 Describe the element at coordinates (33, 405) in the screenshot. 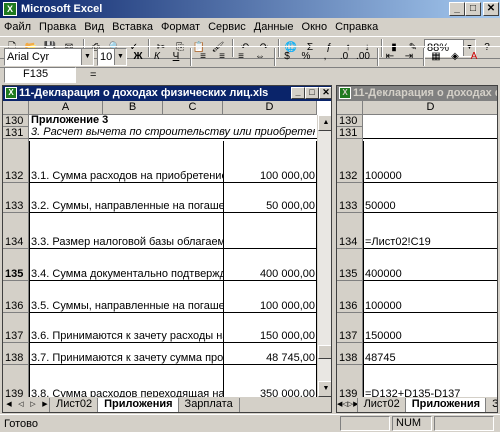

I see `tab-next-icon: ▷` at that location.